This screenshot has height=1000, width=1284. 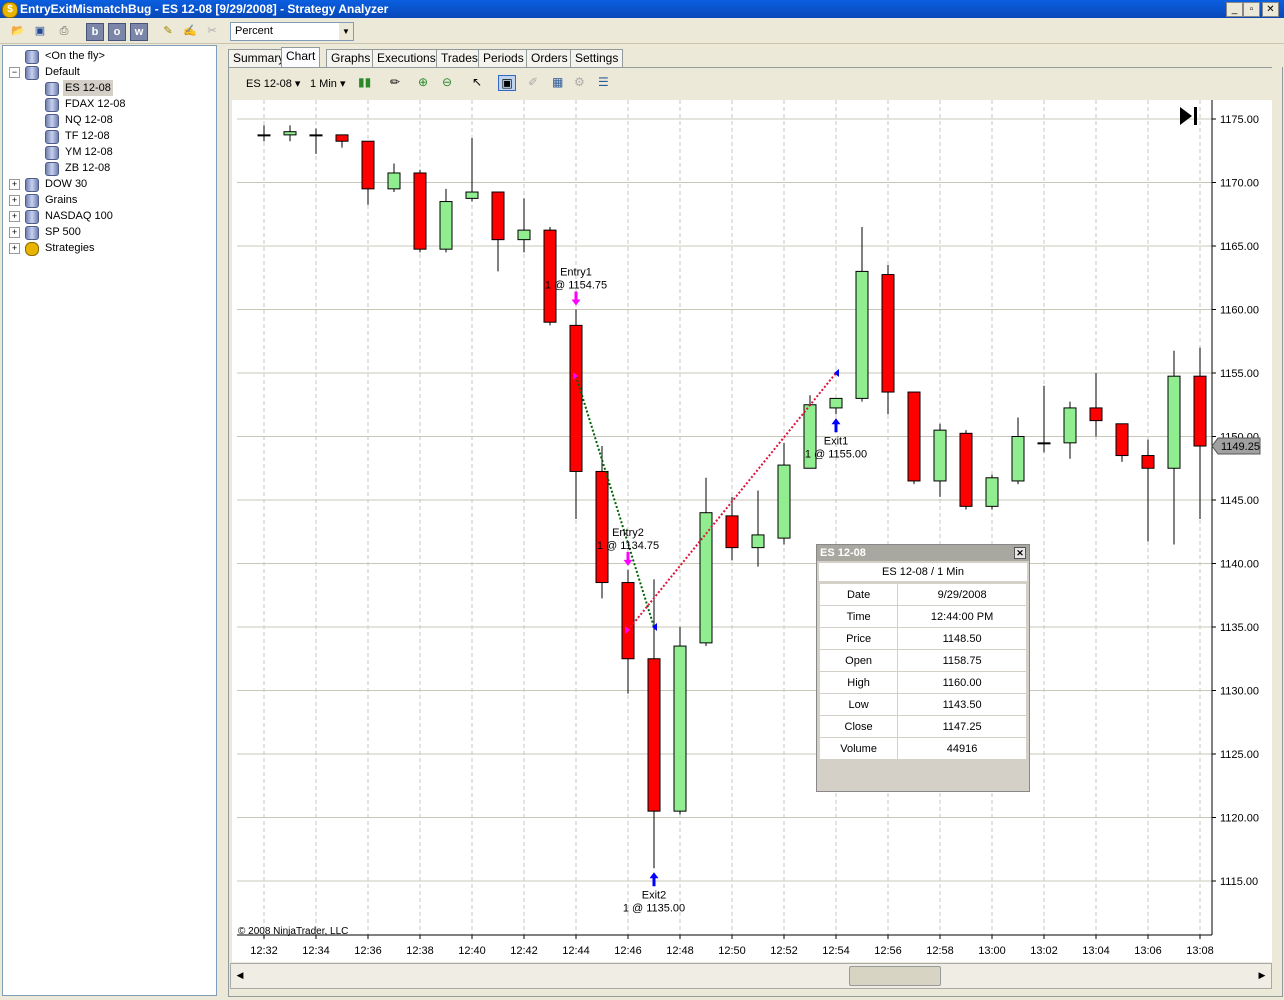 What do you see at coordinates (301, 57) in the screenshot?
I see `tab-chart: Chart` at bounding box center [301, 57].